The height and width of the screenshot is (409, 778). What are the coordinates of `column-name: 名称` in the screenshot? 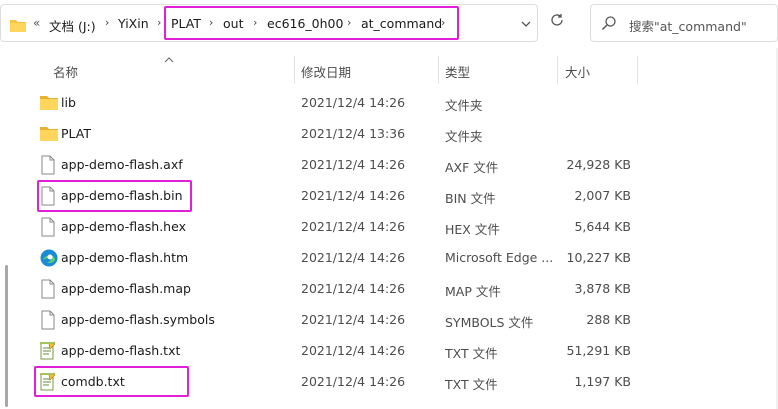 It's located at (65, 71).